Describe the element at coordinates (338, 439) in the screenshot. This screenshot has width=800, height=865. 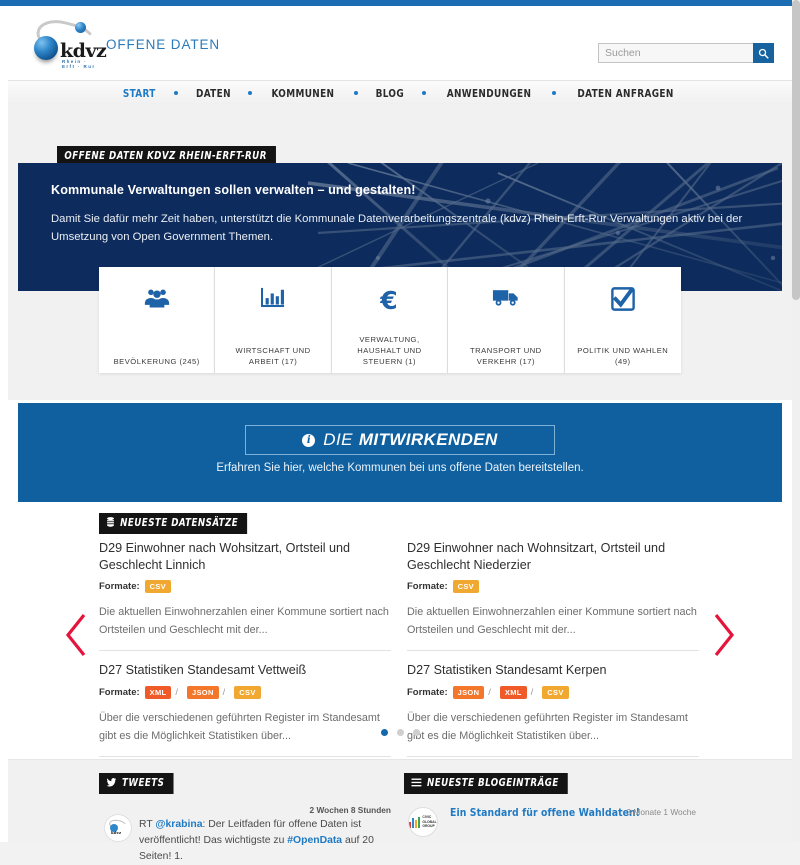
I see `contributors-button-word1: DIE` at that location.